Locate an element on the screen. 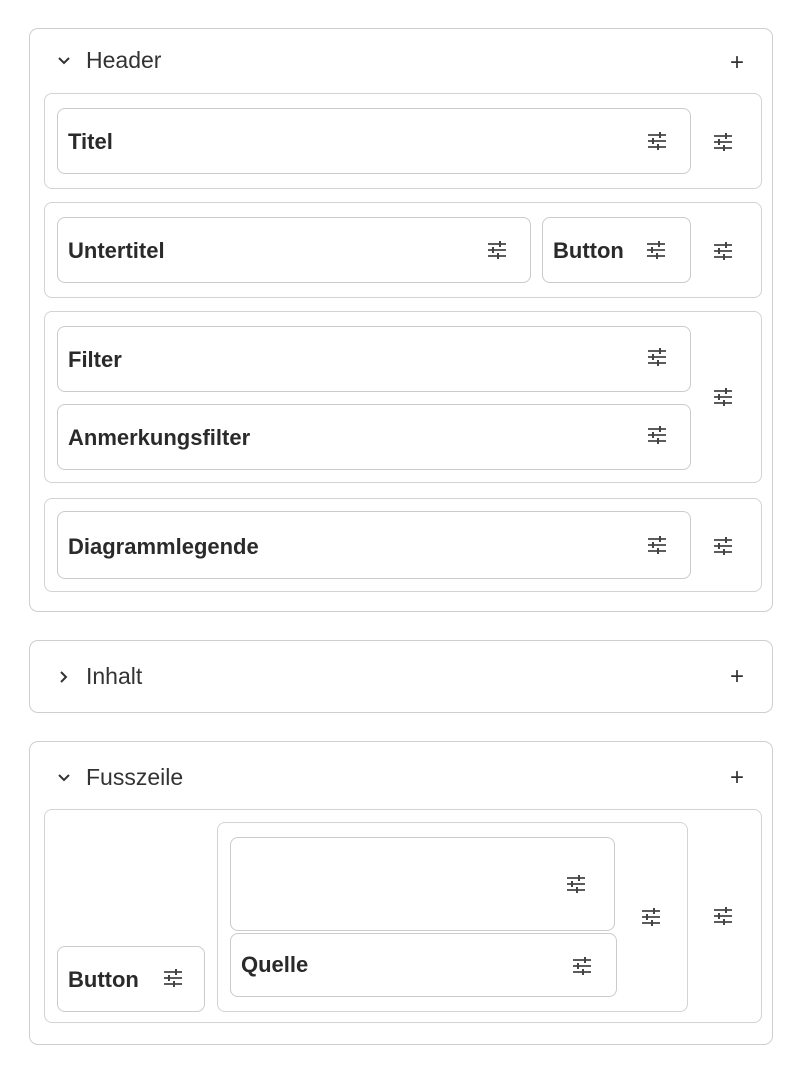  inhalt-section-title: Inhalt is located at coordinates (114, 676).